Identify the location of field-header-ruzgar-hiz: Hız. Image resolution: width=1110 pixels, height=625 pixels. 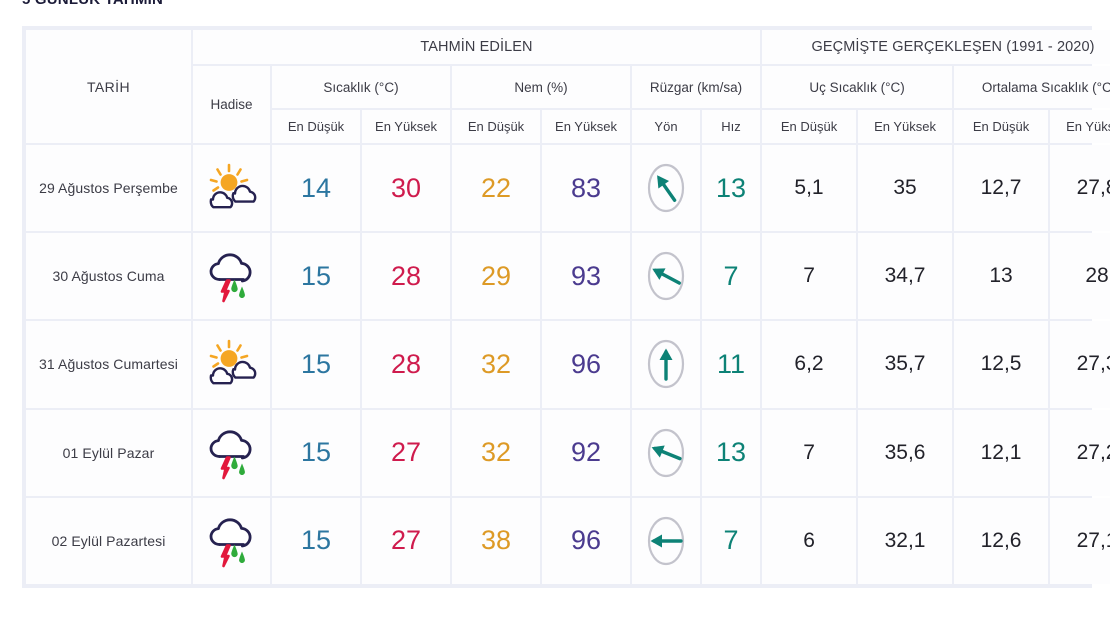
(731, 126).